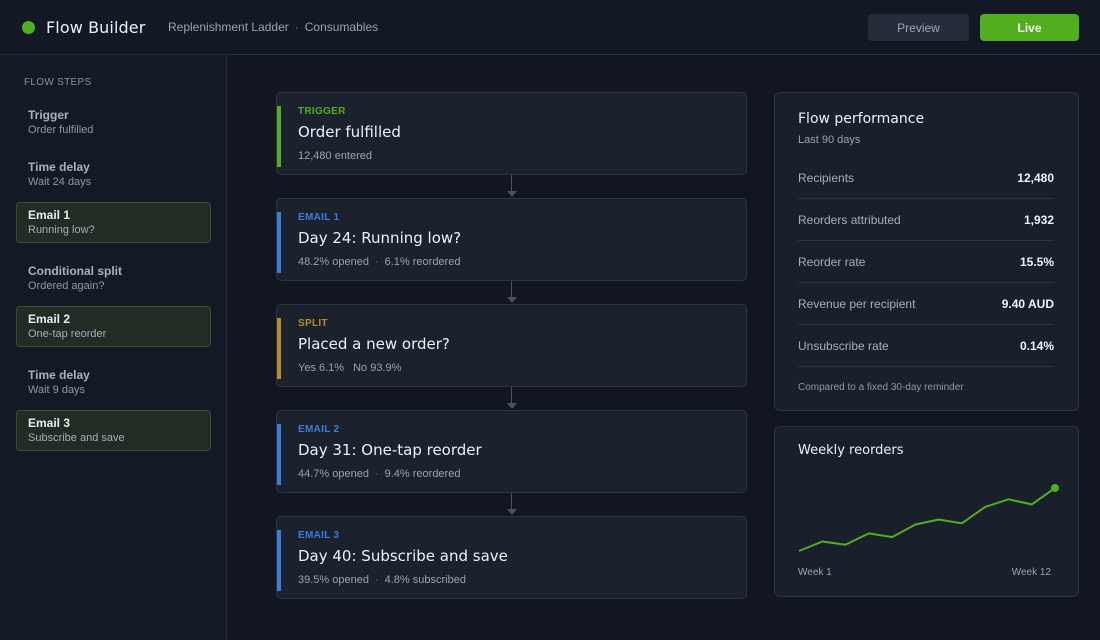  Describe the element at coordinates (61, 130) in the screenshot. I see `step-subtitle: Order fulfilled` at that location.